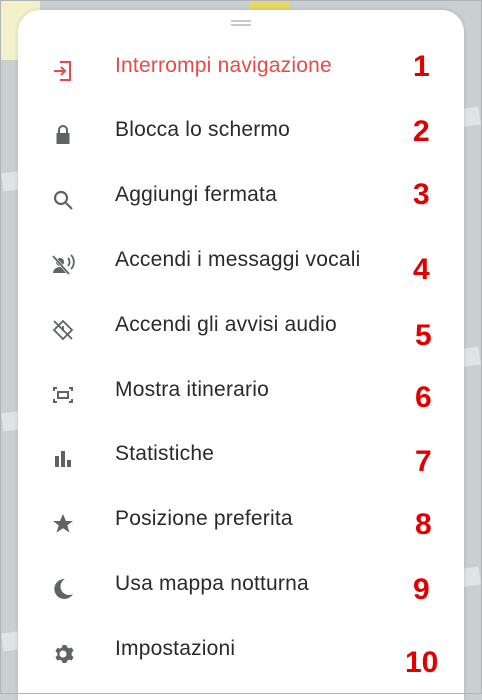 The image size is (482, 700). Describe the element at coordinates (238, 259) in the screenshot. I see `menu-item-label: Accendi i messaggi vocali` at that location.